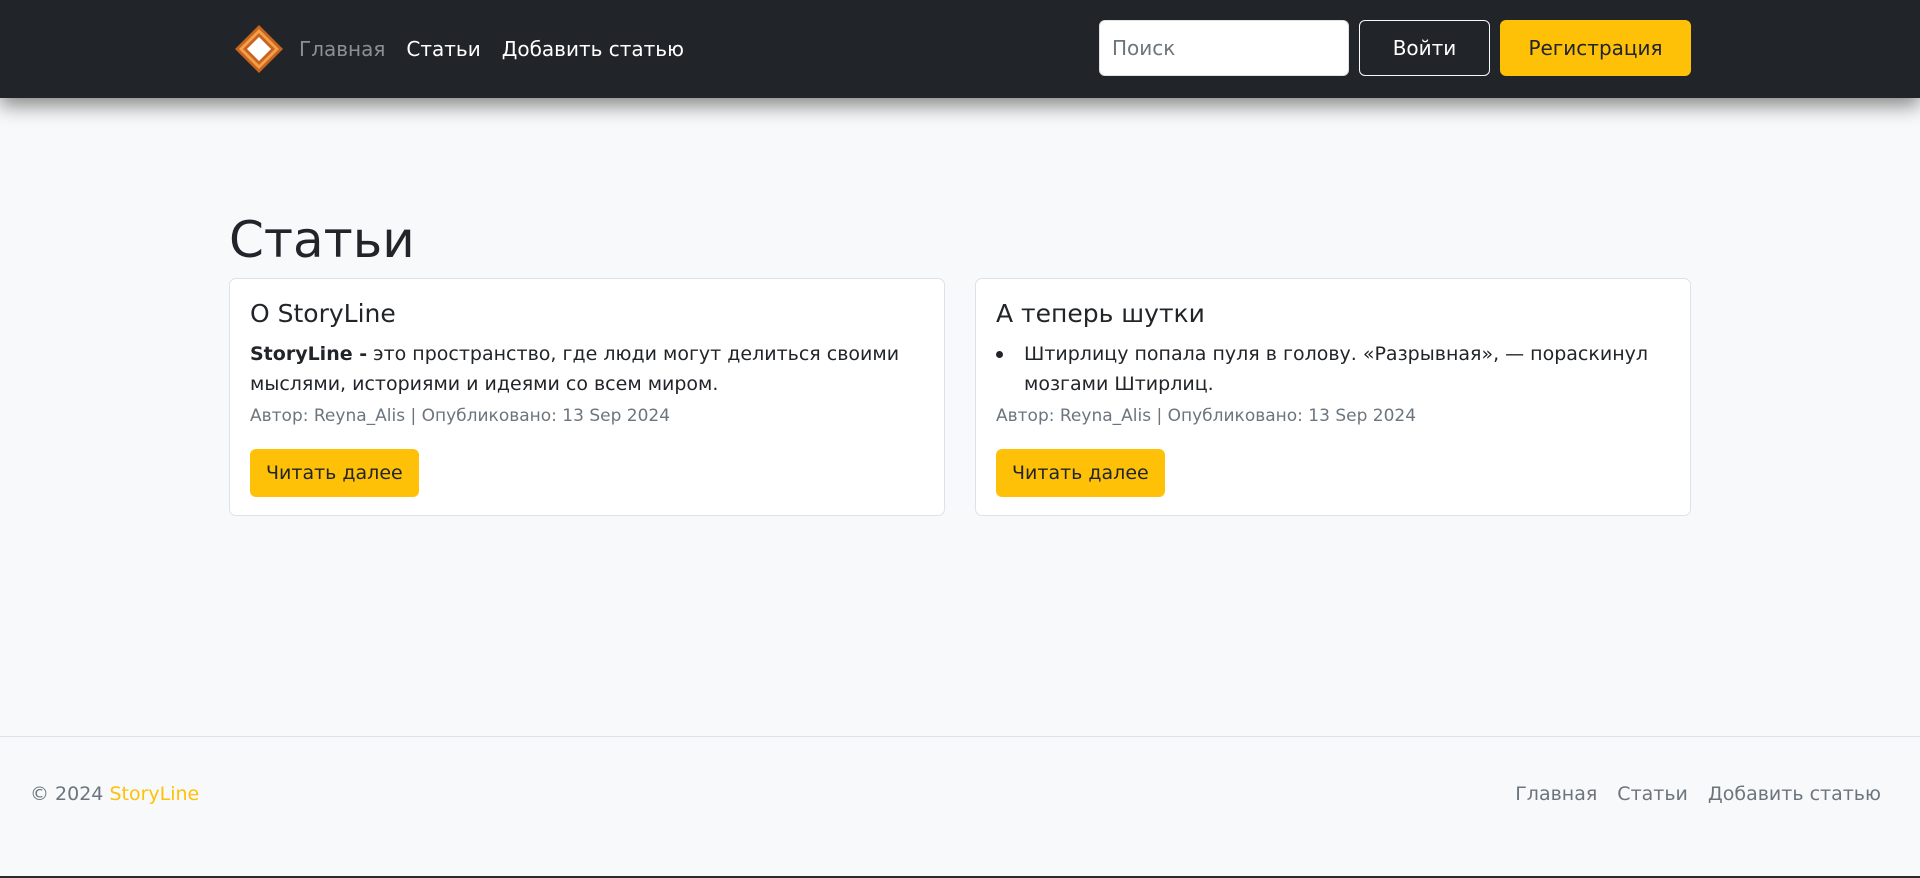 The image size is (1920, 878). I want to click on diamond-logo-icon, so click(259, 49).